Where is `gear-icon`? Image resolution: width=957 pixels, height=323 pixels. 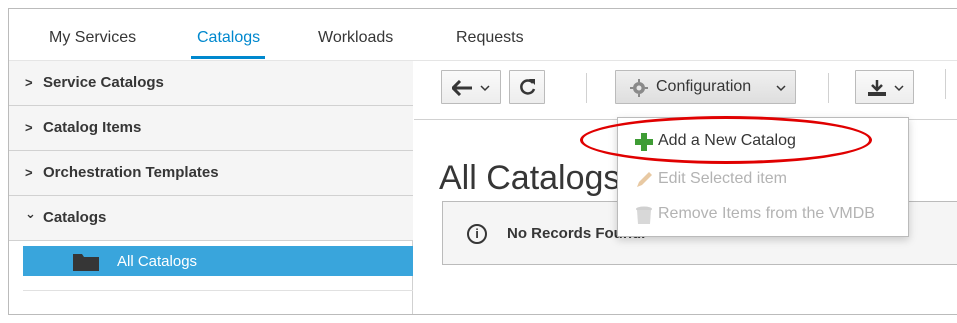
gear-icon is located at coordinates (639, 88).